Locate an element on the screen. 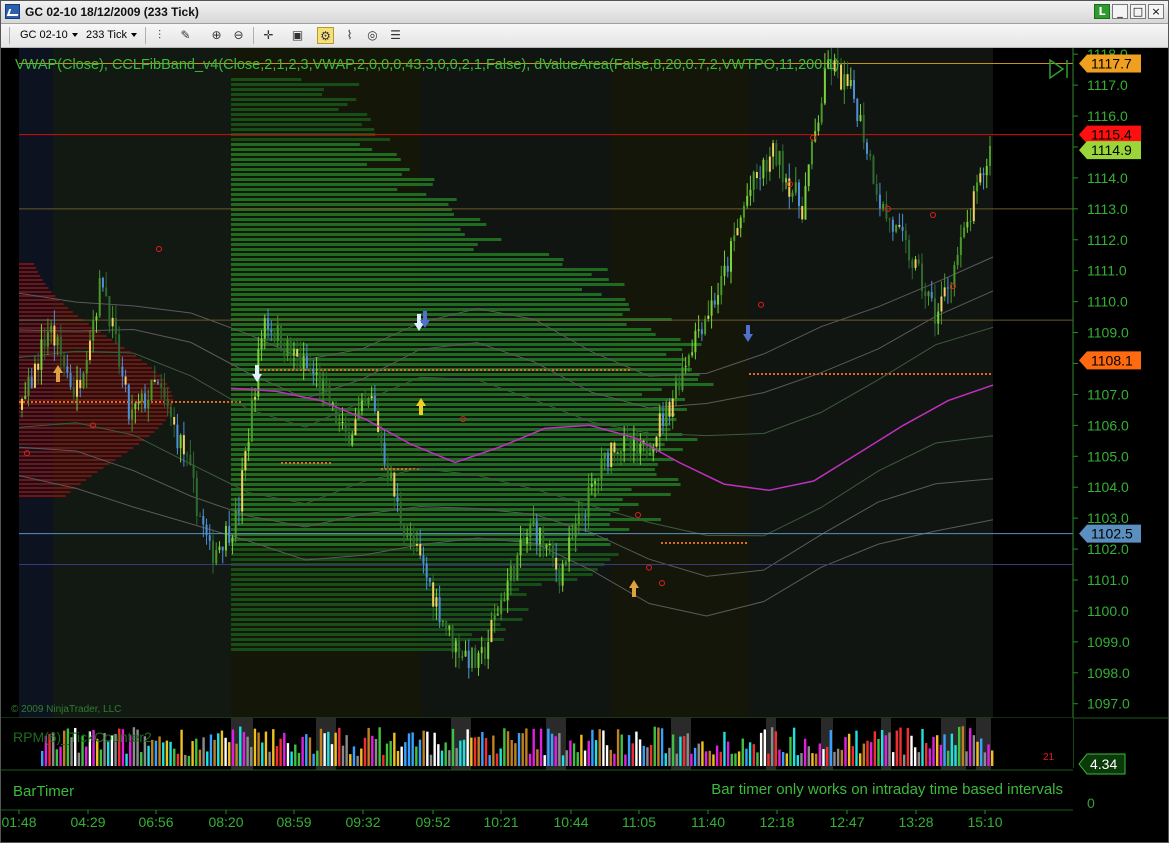 The width and height of the screenshot is (1169, 843). toolbar-separator is located at coordinates (145, 35).